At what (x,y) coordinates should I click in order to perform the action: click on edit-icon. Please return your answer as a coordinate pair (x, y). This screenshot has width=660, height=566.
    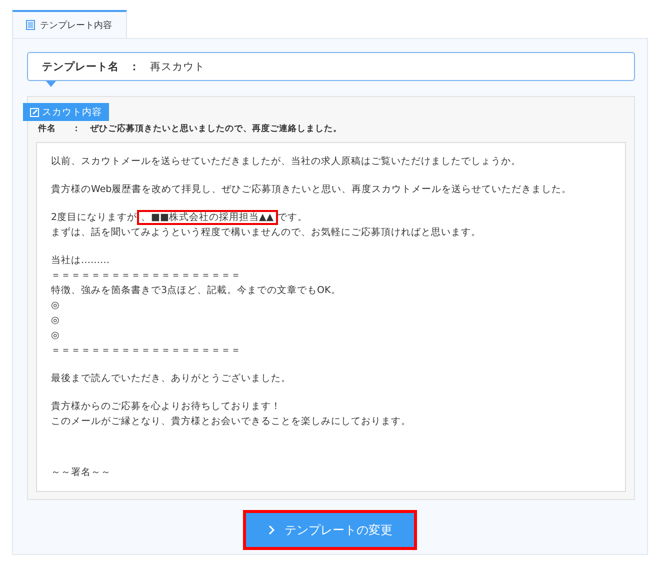
    Looking at the image, I should click on (34, 112).